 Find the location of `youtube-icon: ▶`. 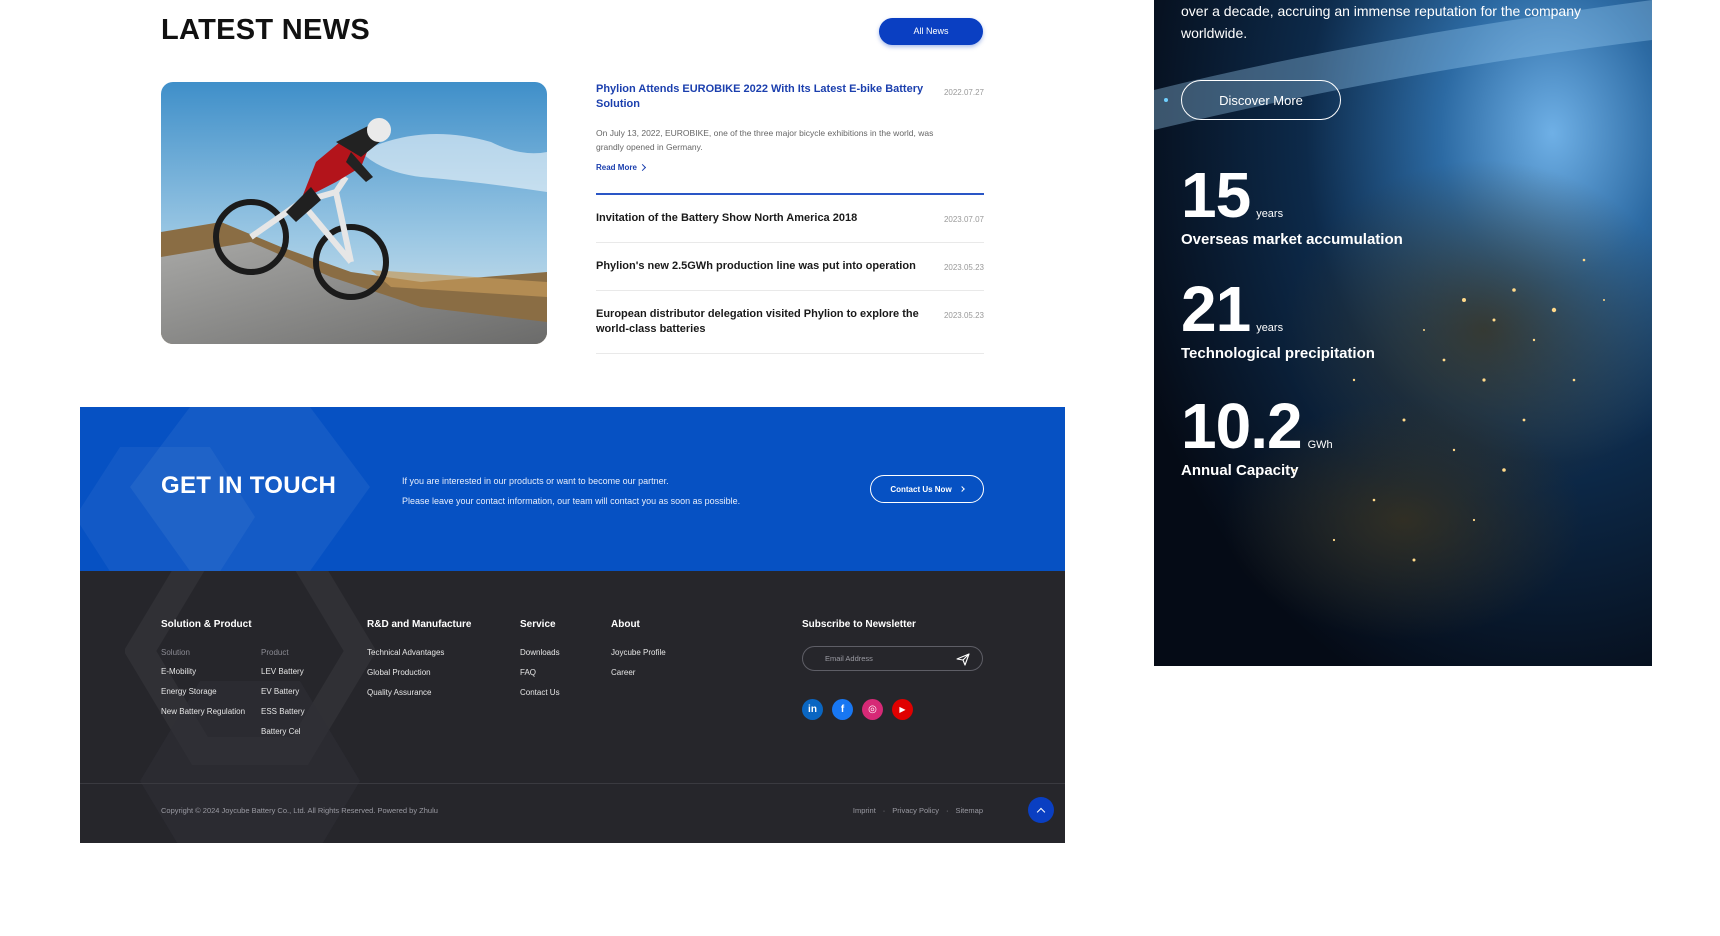

youtube-icon: ▶ is located at coordinates (902, 709).